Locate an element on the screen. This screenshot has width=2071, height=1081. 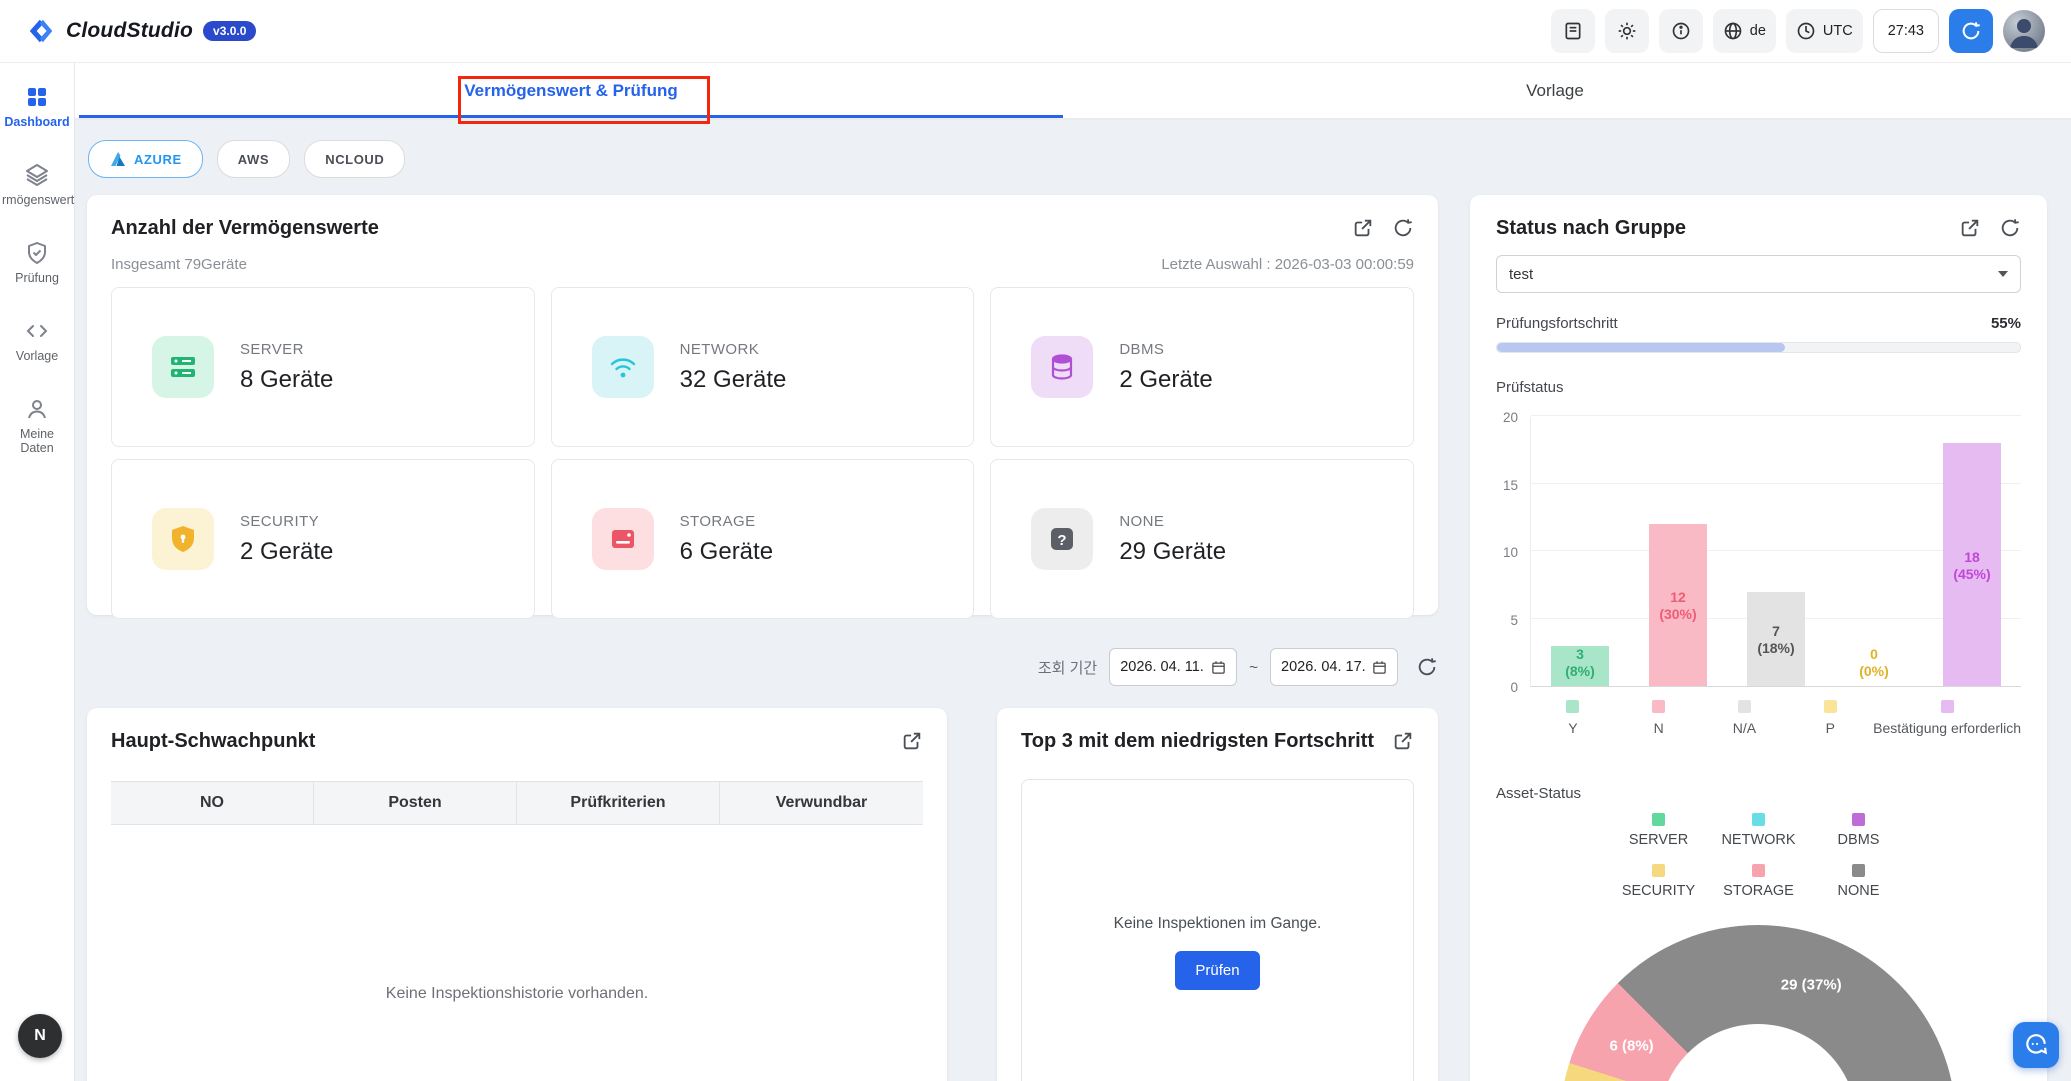
chevron-down-icon is located at coordinates (2003, 274).